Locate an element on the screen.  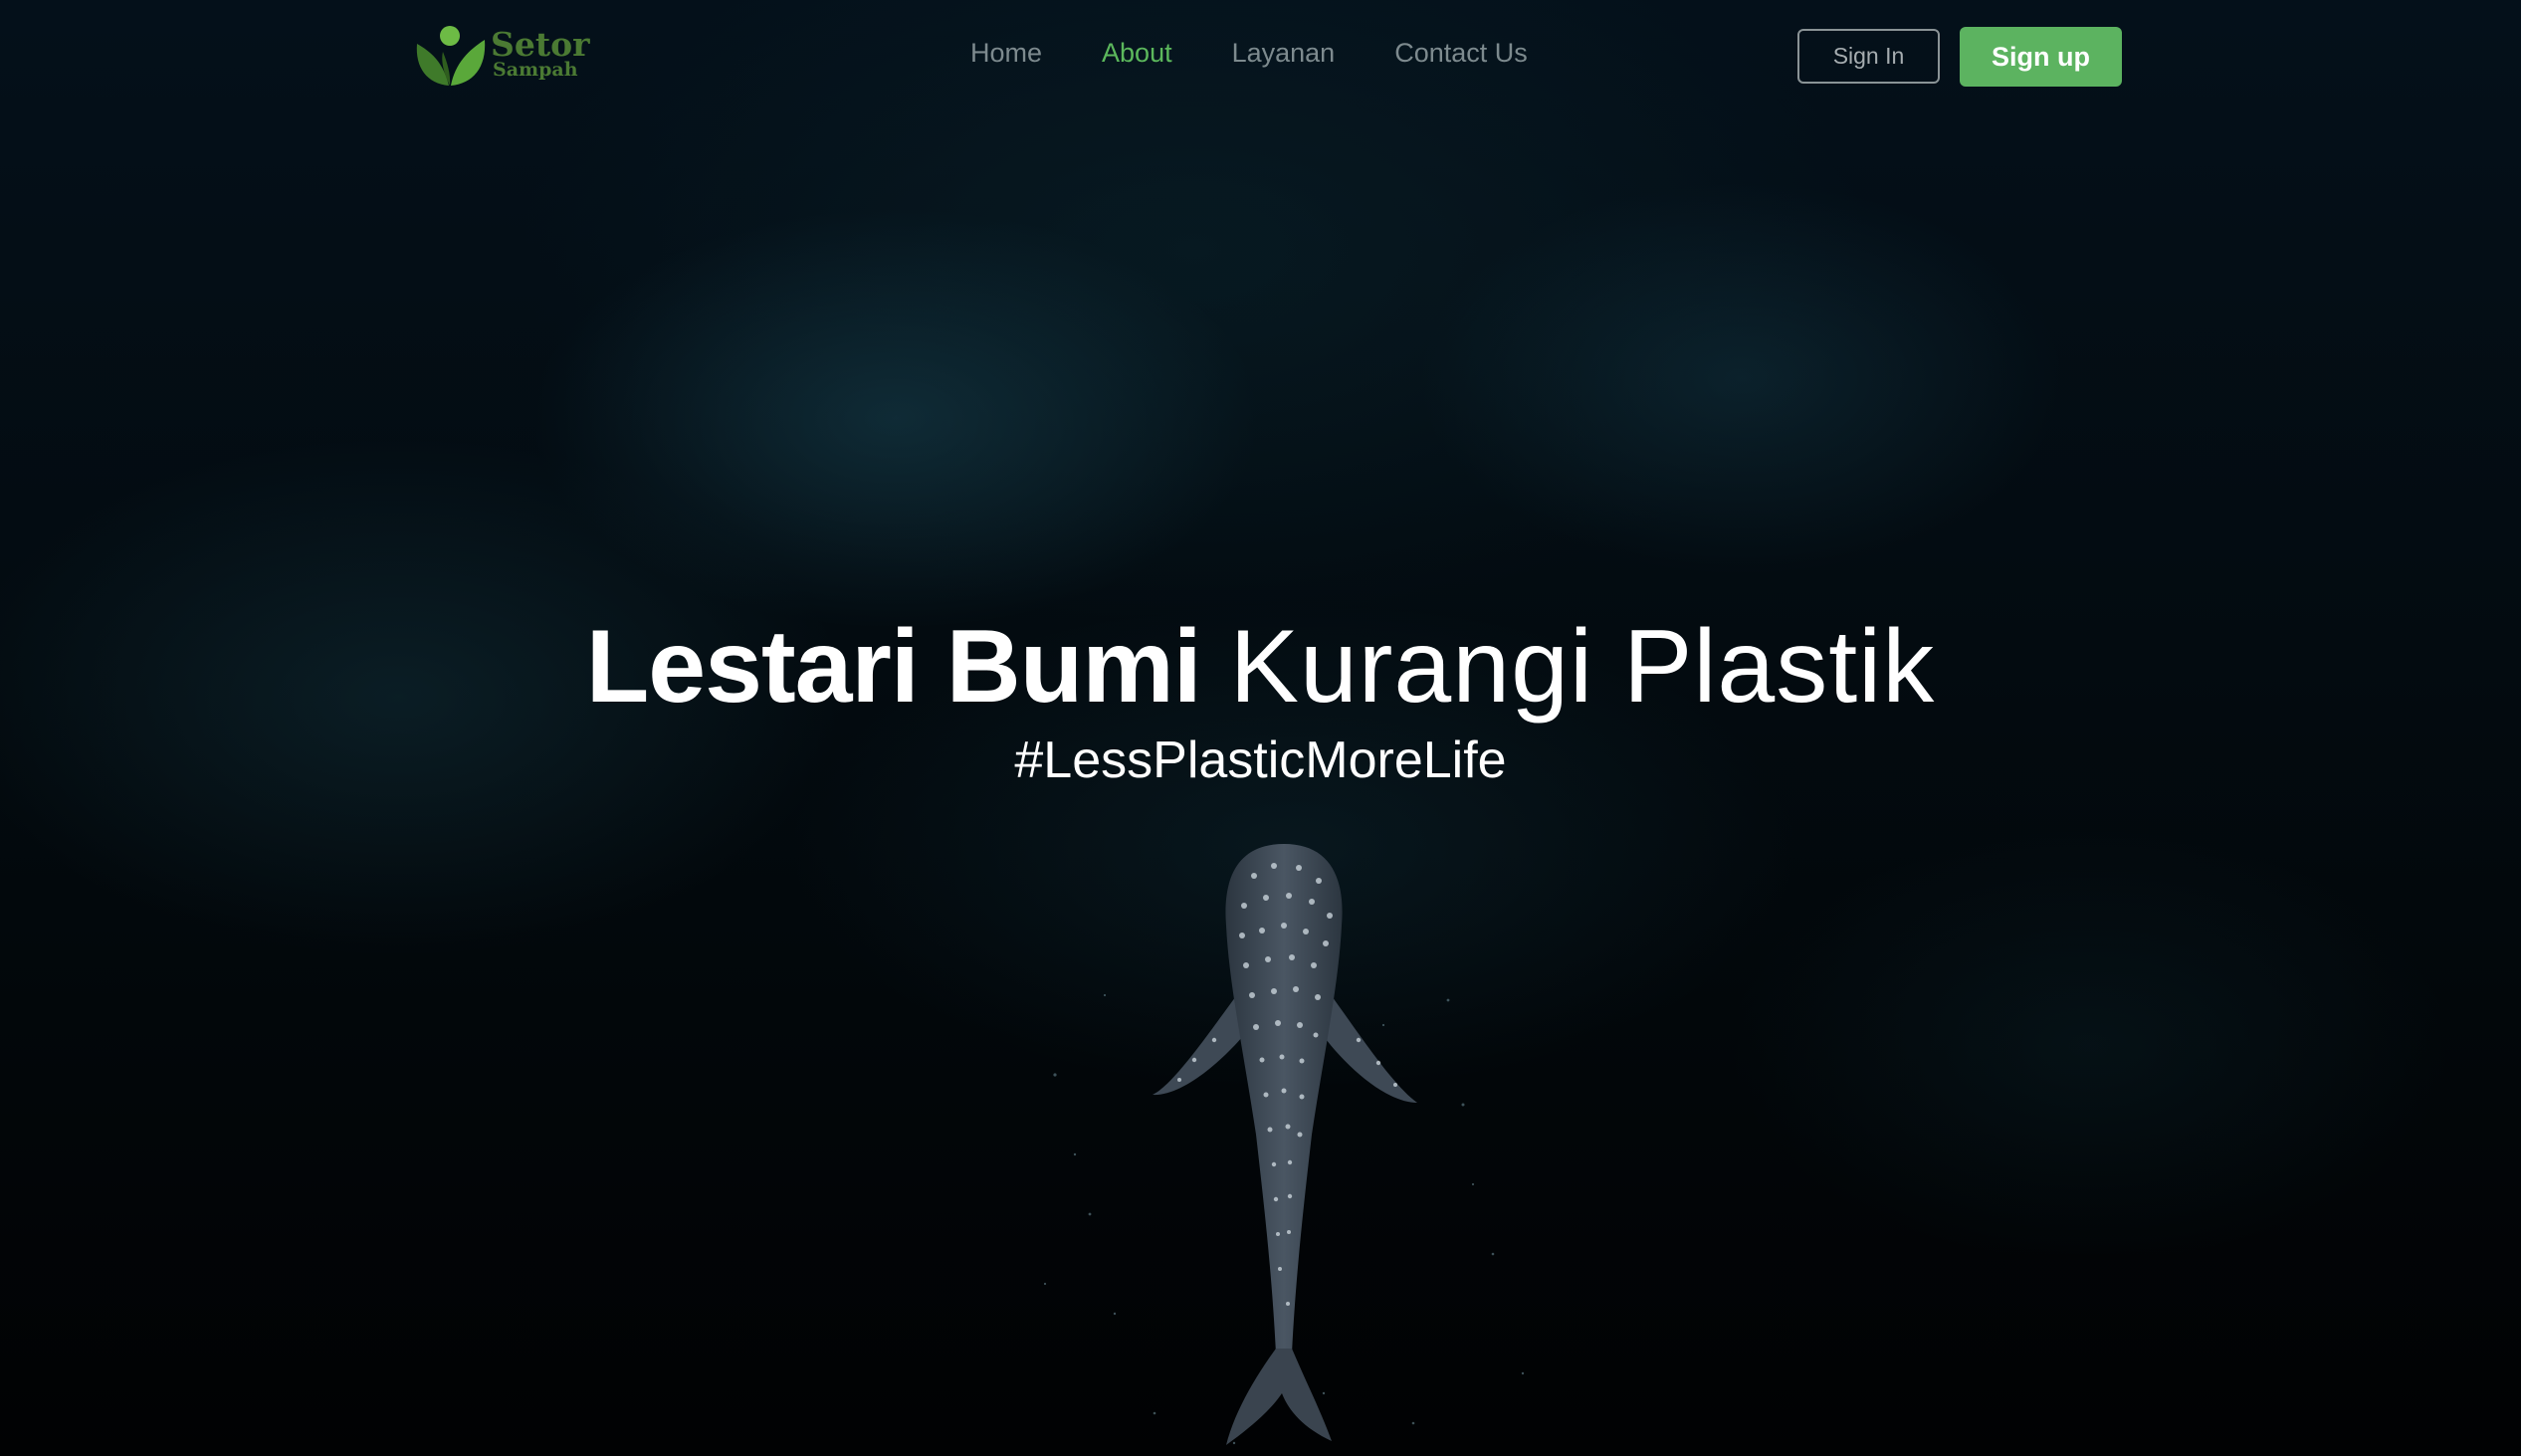
whale-shark-image is located at coordinates (1285, 1144).